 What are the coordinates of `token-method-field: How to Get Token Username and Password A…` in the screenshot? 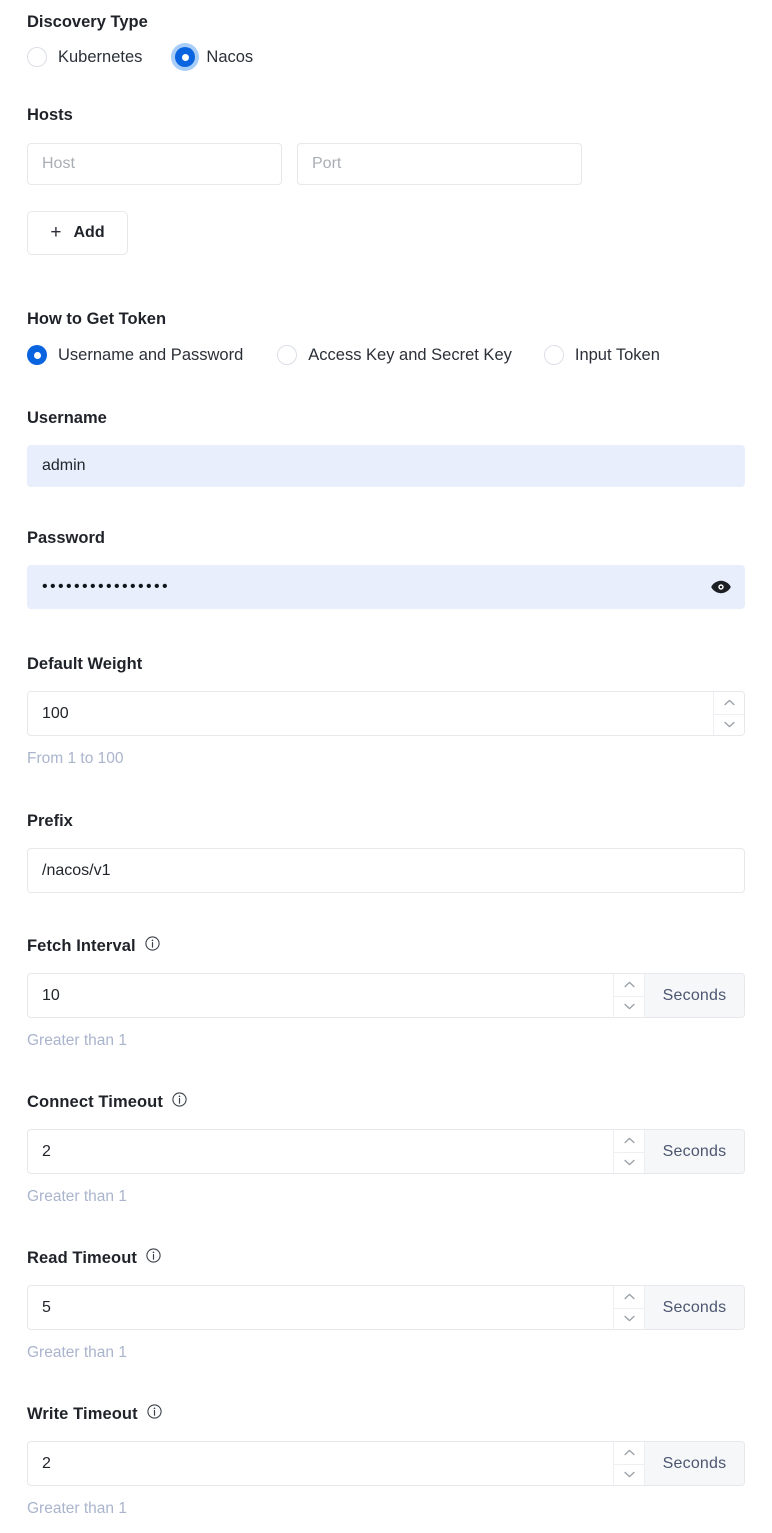 It's located at (386, 336).